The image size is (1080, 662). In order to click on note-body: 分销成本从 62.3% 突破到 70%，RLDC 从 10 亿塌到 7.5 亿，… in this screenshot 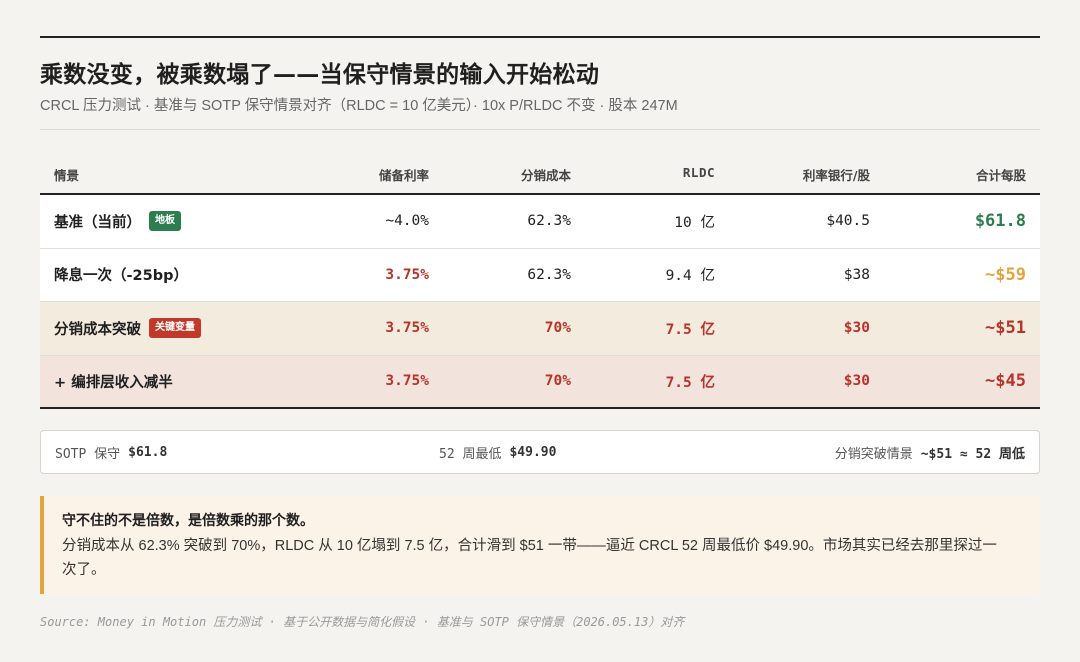, I will do `click(529, 558)`.